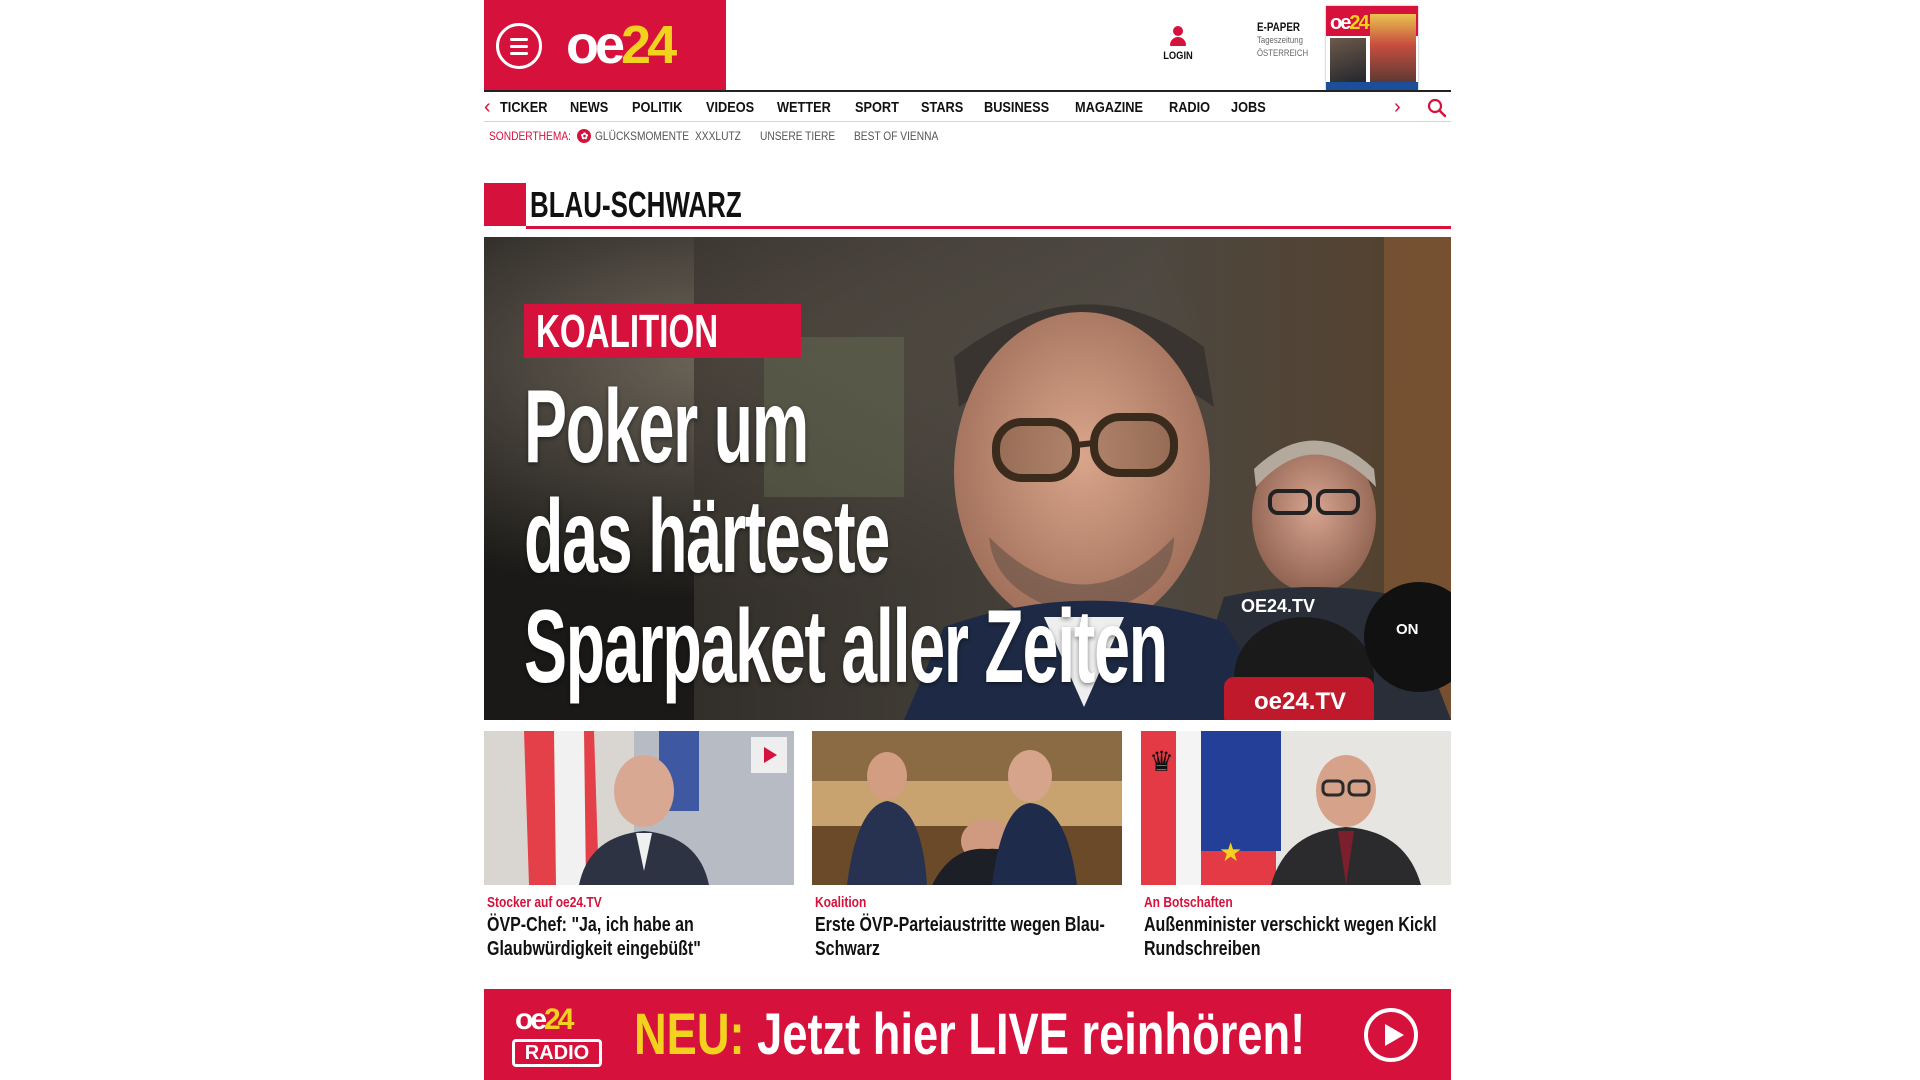 This screenshot has width=1920, height=1080. Describe the element at coordinates (1248, 107) in the screenshot. I see `nav-item-jobs: JOBS` at that location.